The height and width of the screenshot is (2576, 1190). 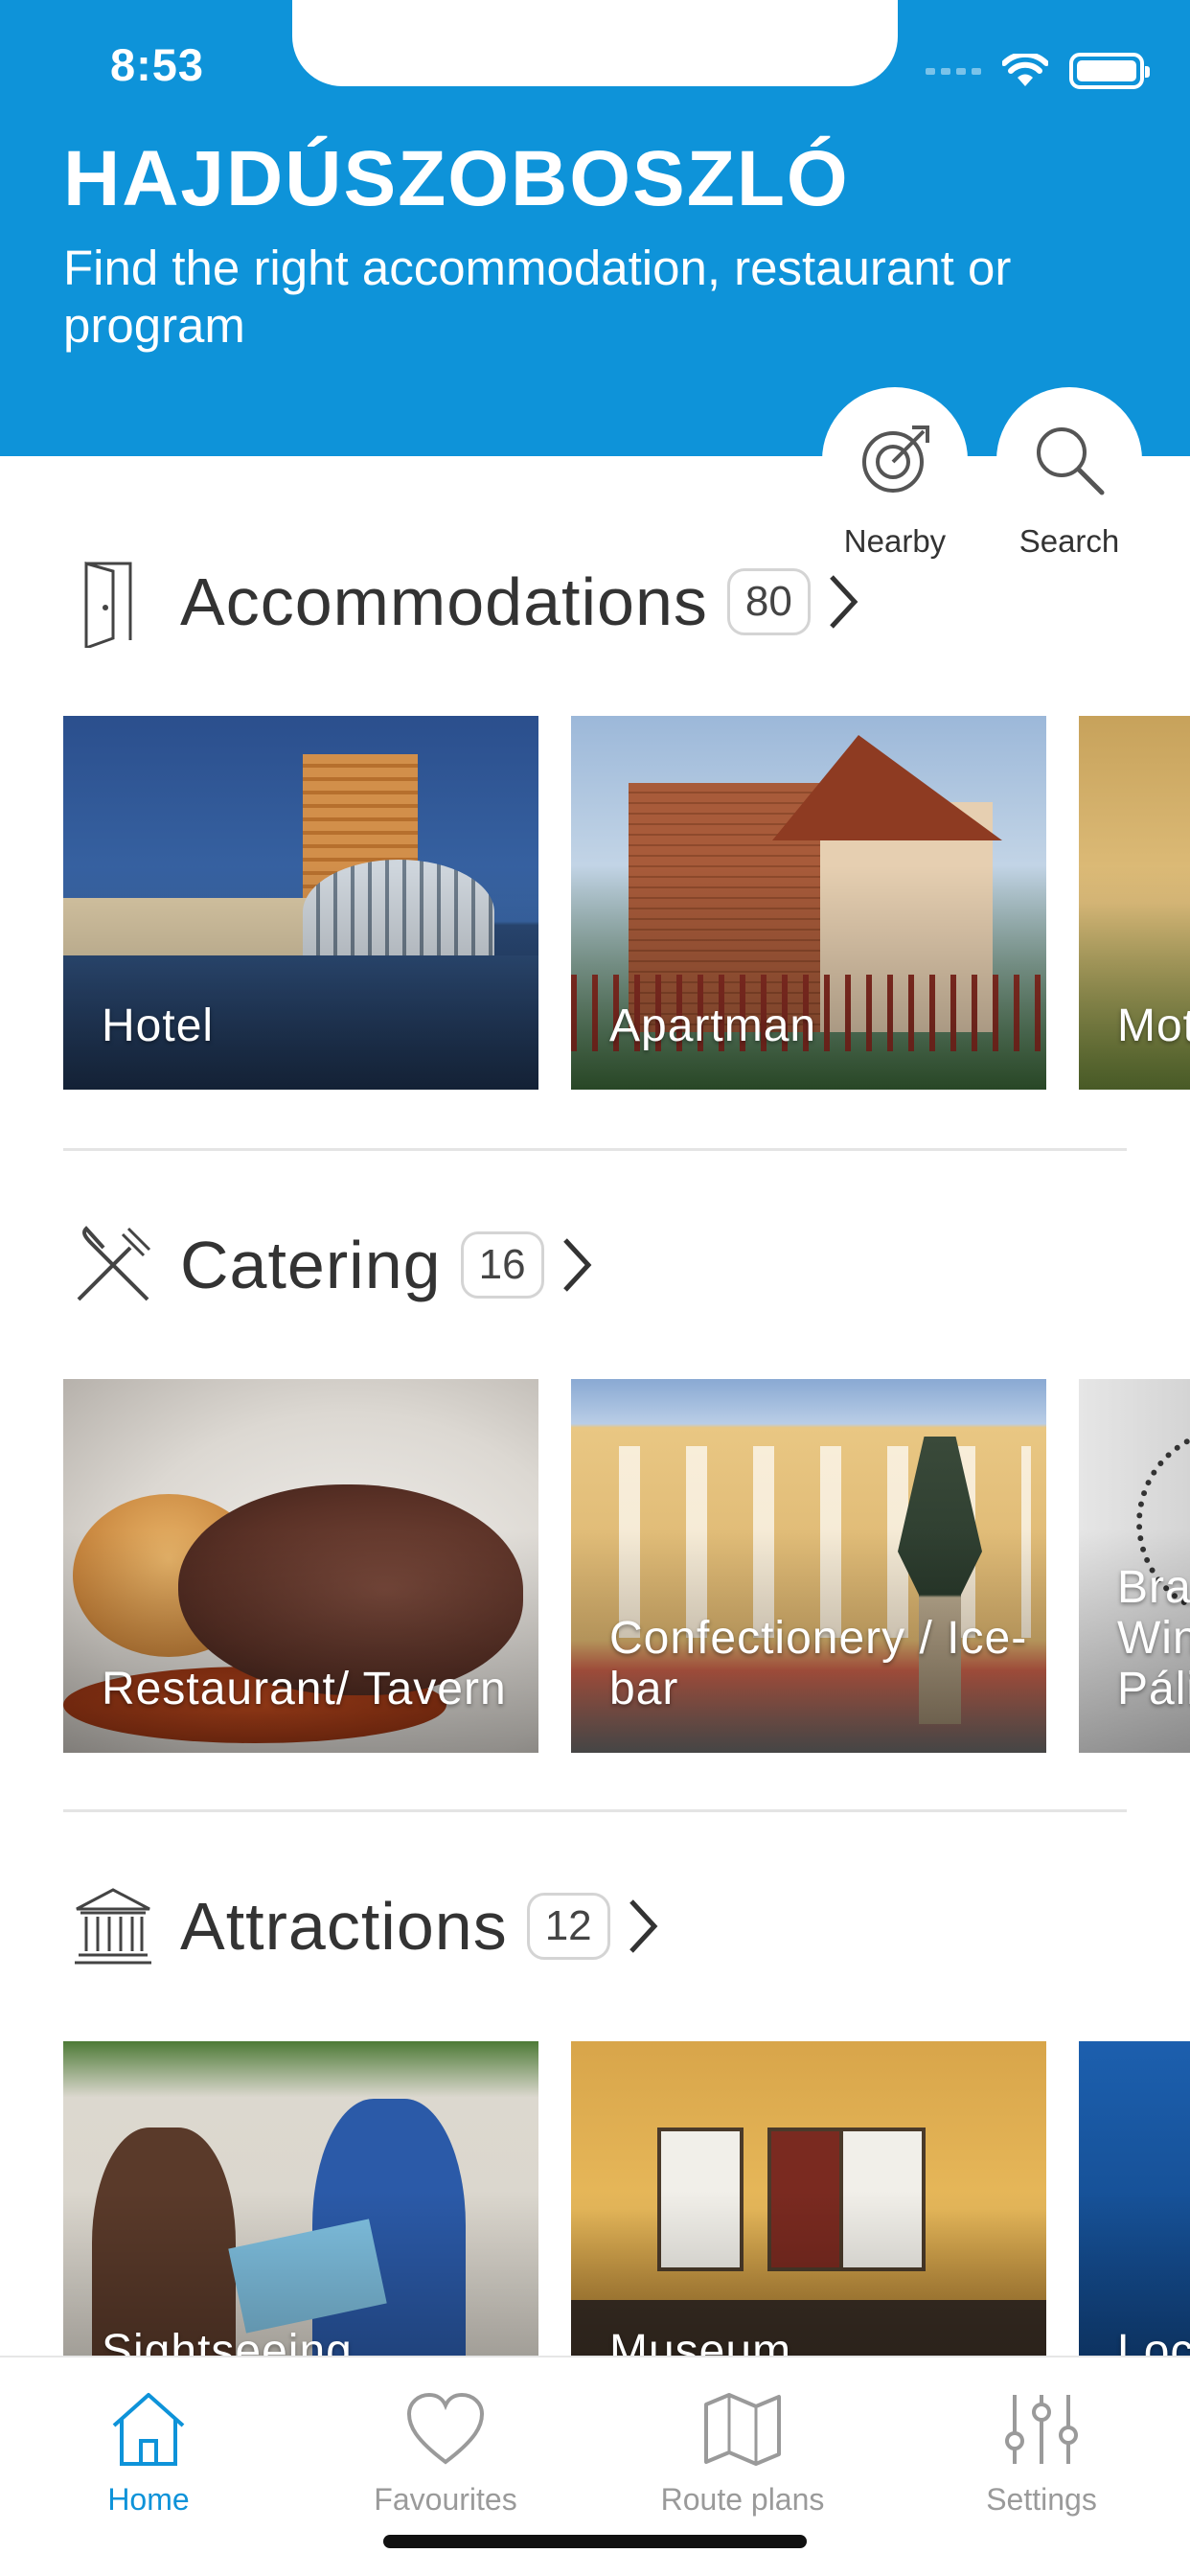 I want to click on card-label: Mot, so click(x=1154, y=1025).